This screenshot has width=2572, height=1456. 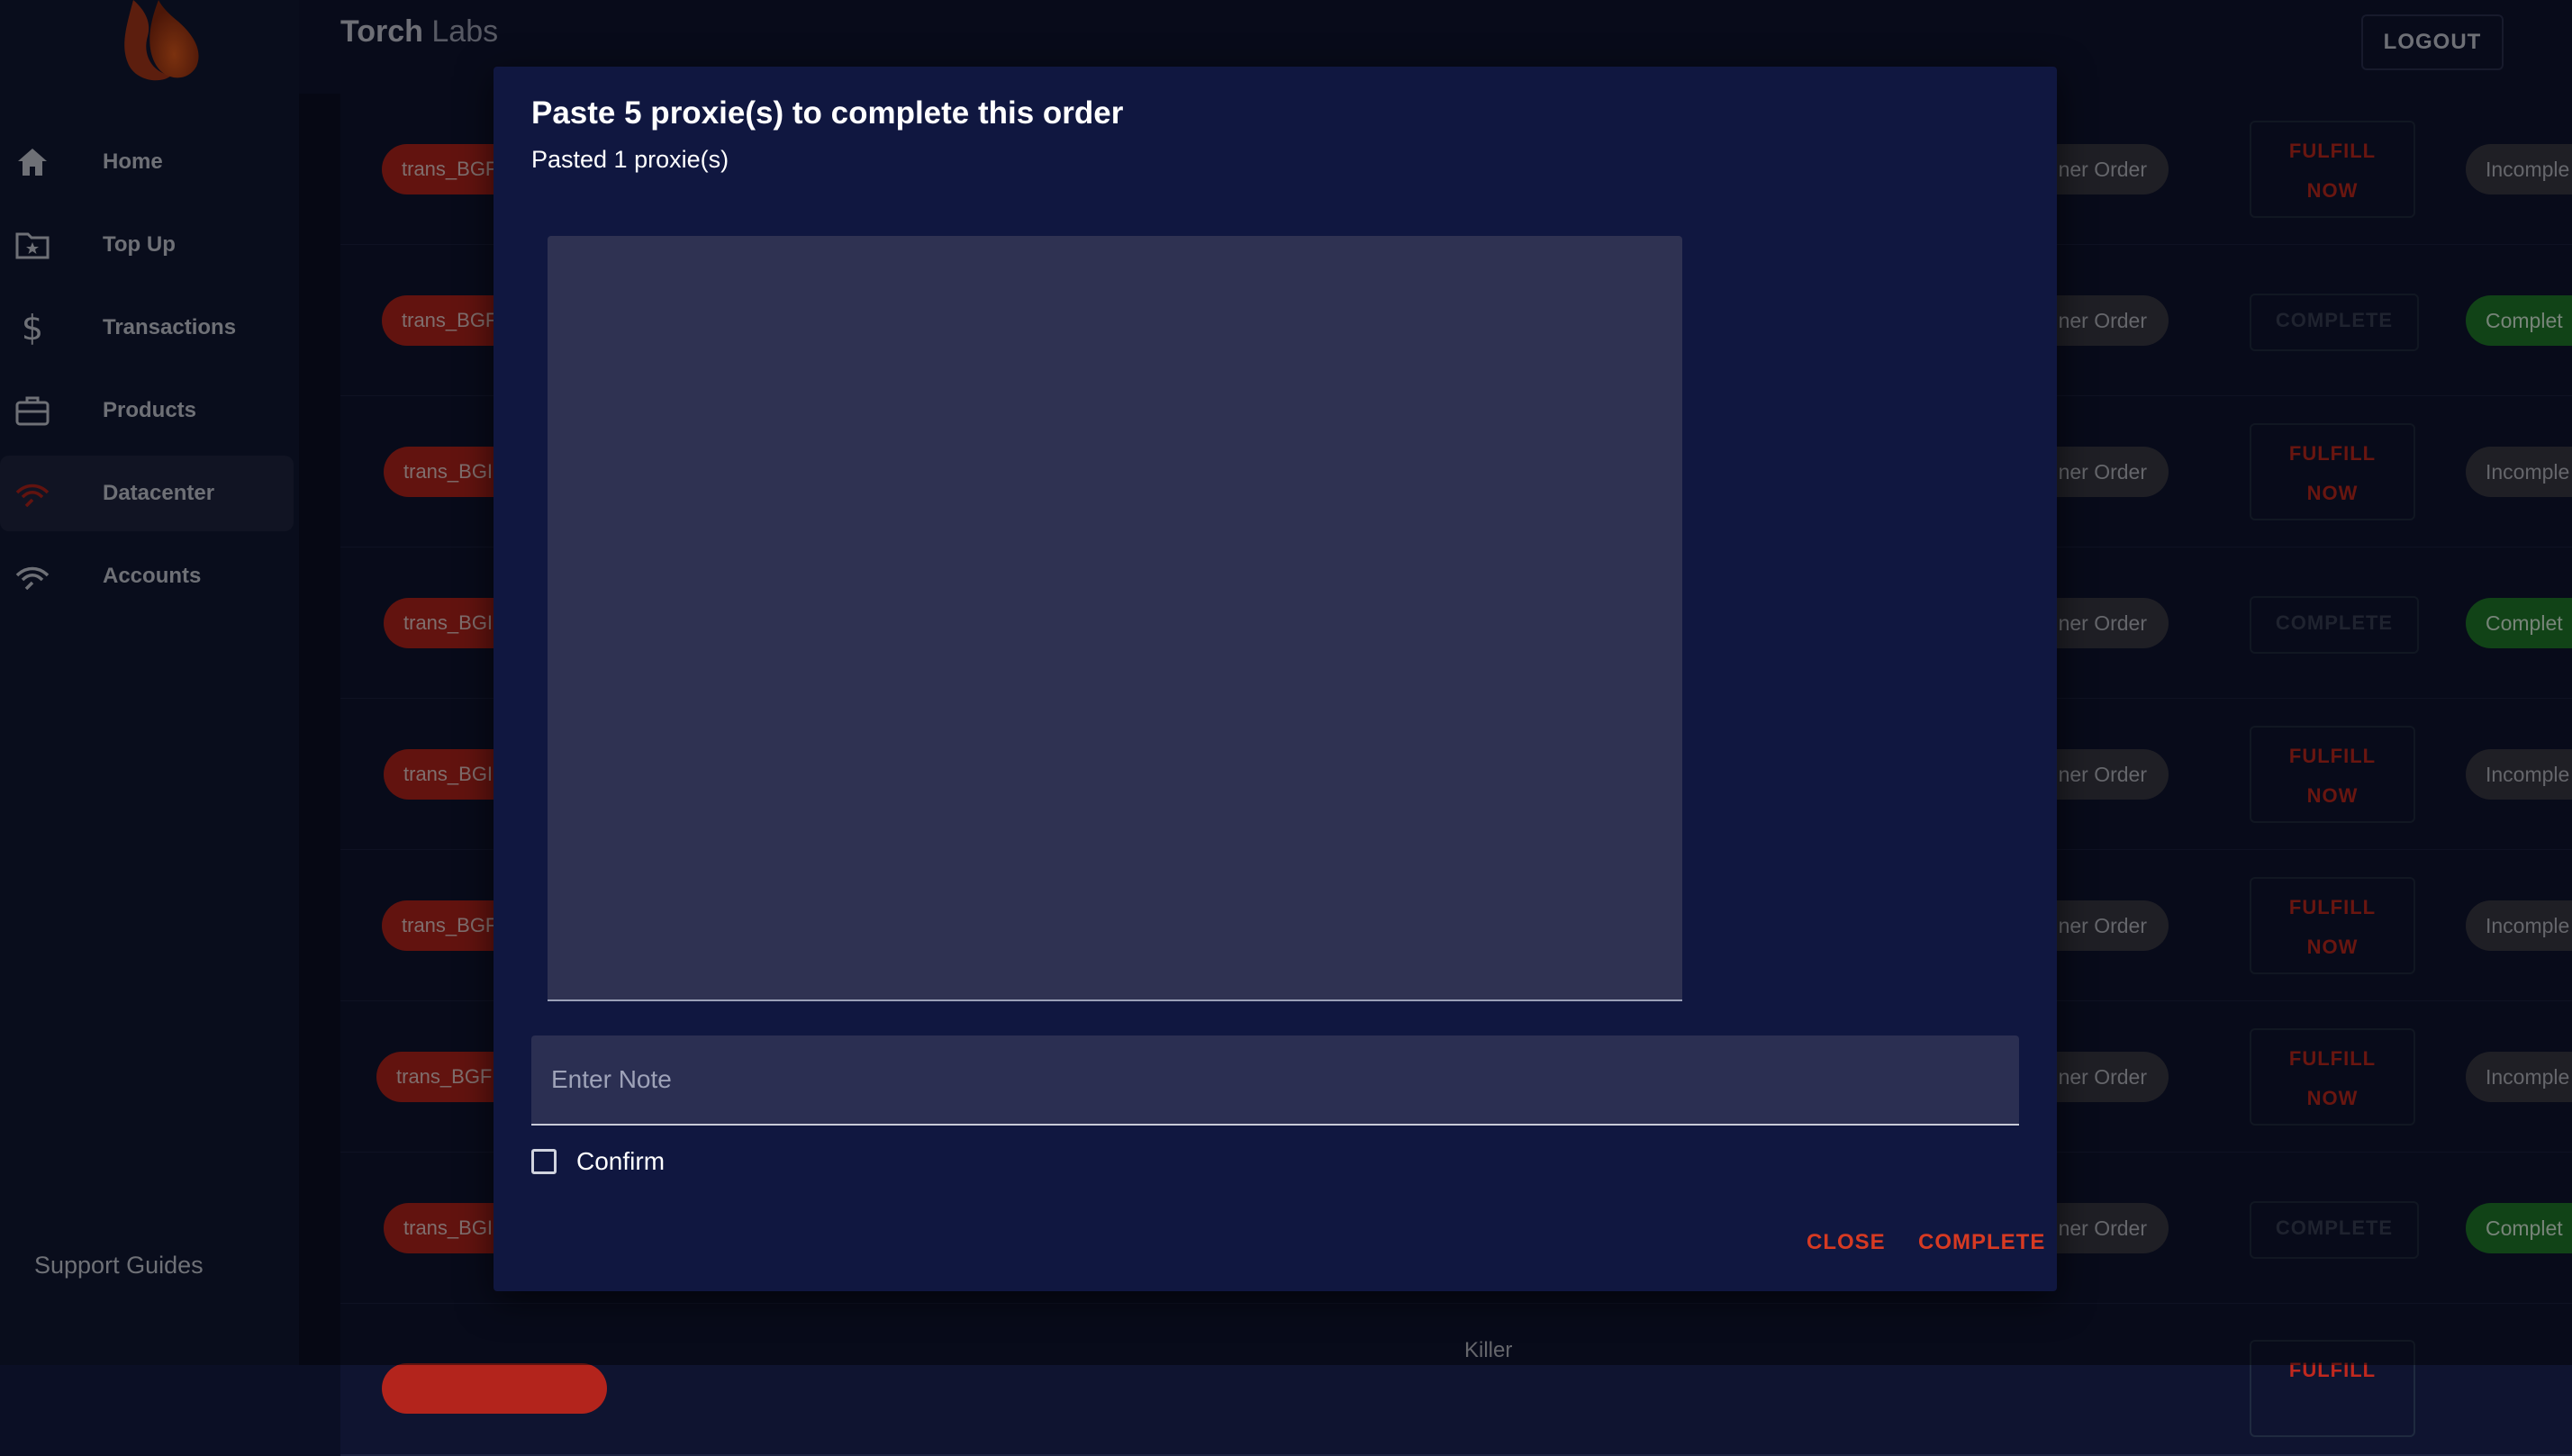 I want to click on confirm-label: Confirm, so click(x=621, y=1161).